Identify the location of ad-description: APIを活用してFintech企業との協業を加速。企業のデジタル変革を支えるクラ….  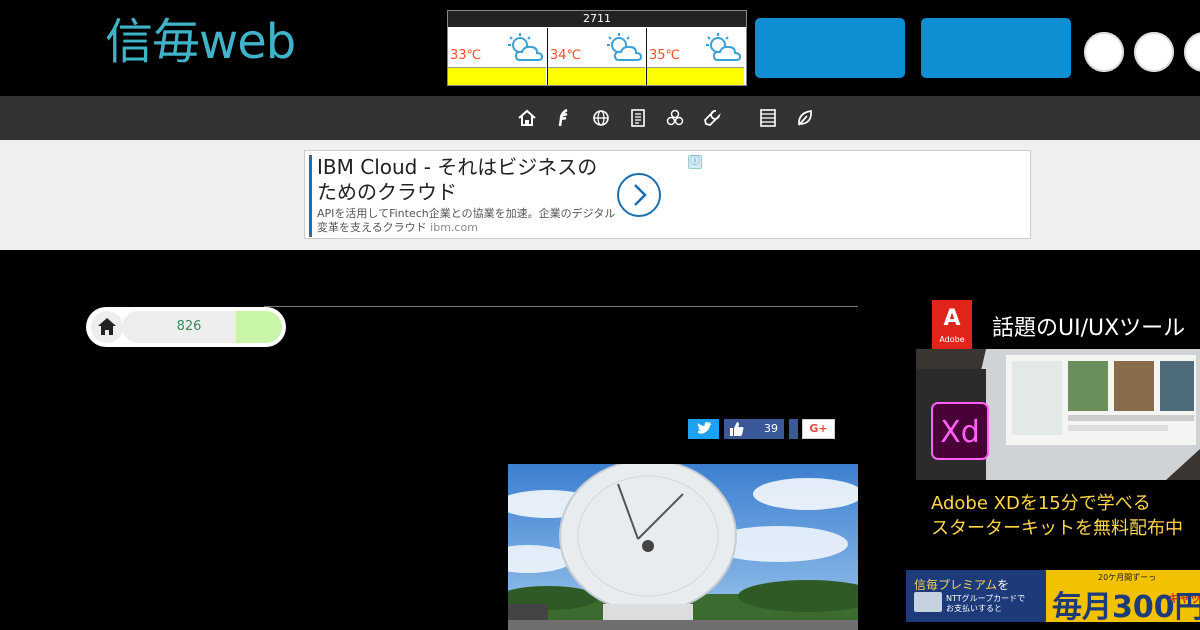
(466, 220).